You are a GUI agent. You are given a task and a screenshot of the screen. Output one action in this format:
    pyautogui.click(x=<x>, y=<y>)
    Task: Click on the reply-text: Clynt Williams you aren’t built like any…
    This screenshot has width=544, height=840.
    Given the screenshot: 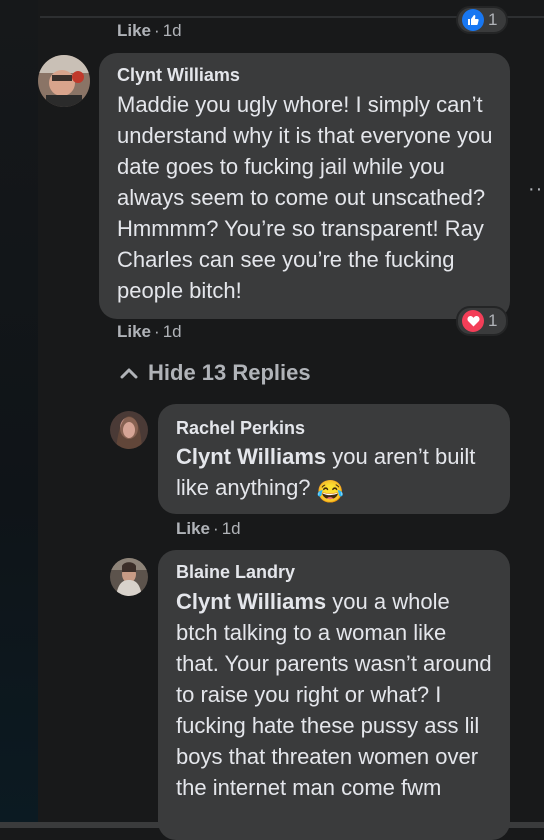 What is the action you would take?
    pyautogui.click(x=335, y=474)
    